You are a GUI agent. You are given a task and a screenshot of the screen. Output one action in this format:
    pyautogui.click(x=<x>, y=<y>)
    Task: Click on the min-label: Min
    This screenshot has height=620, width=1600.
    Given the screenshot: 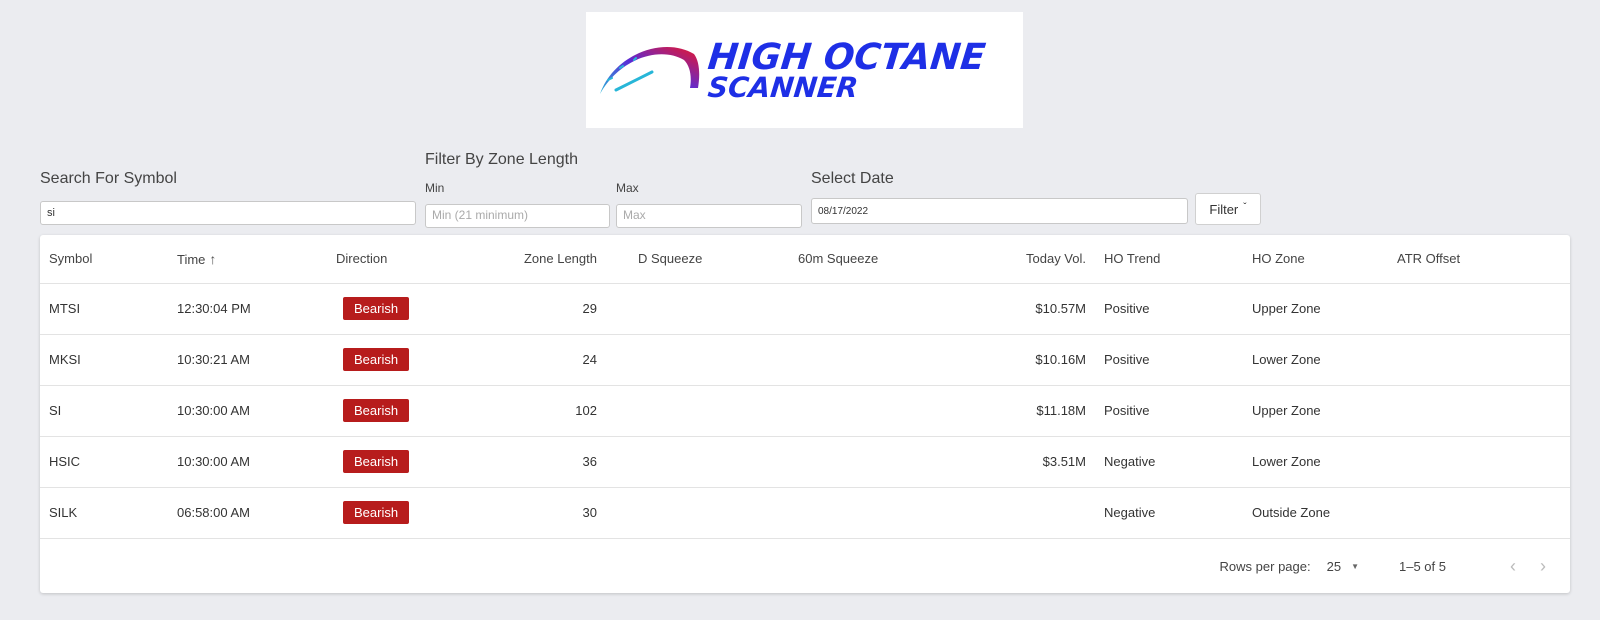 What is the action you would take?
    pyautogui.click(x=435, y=188)
    